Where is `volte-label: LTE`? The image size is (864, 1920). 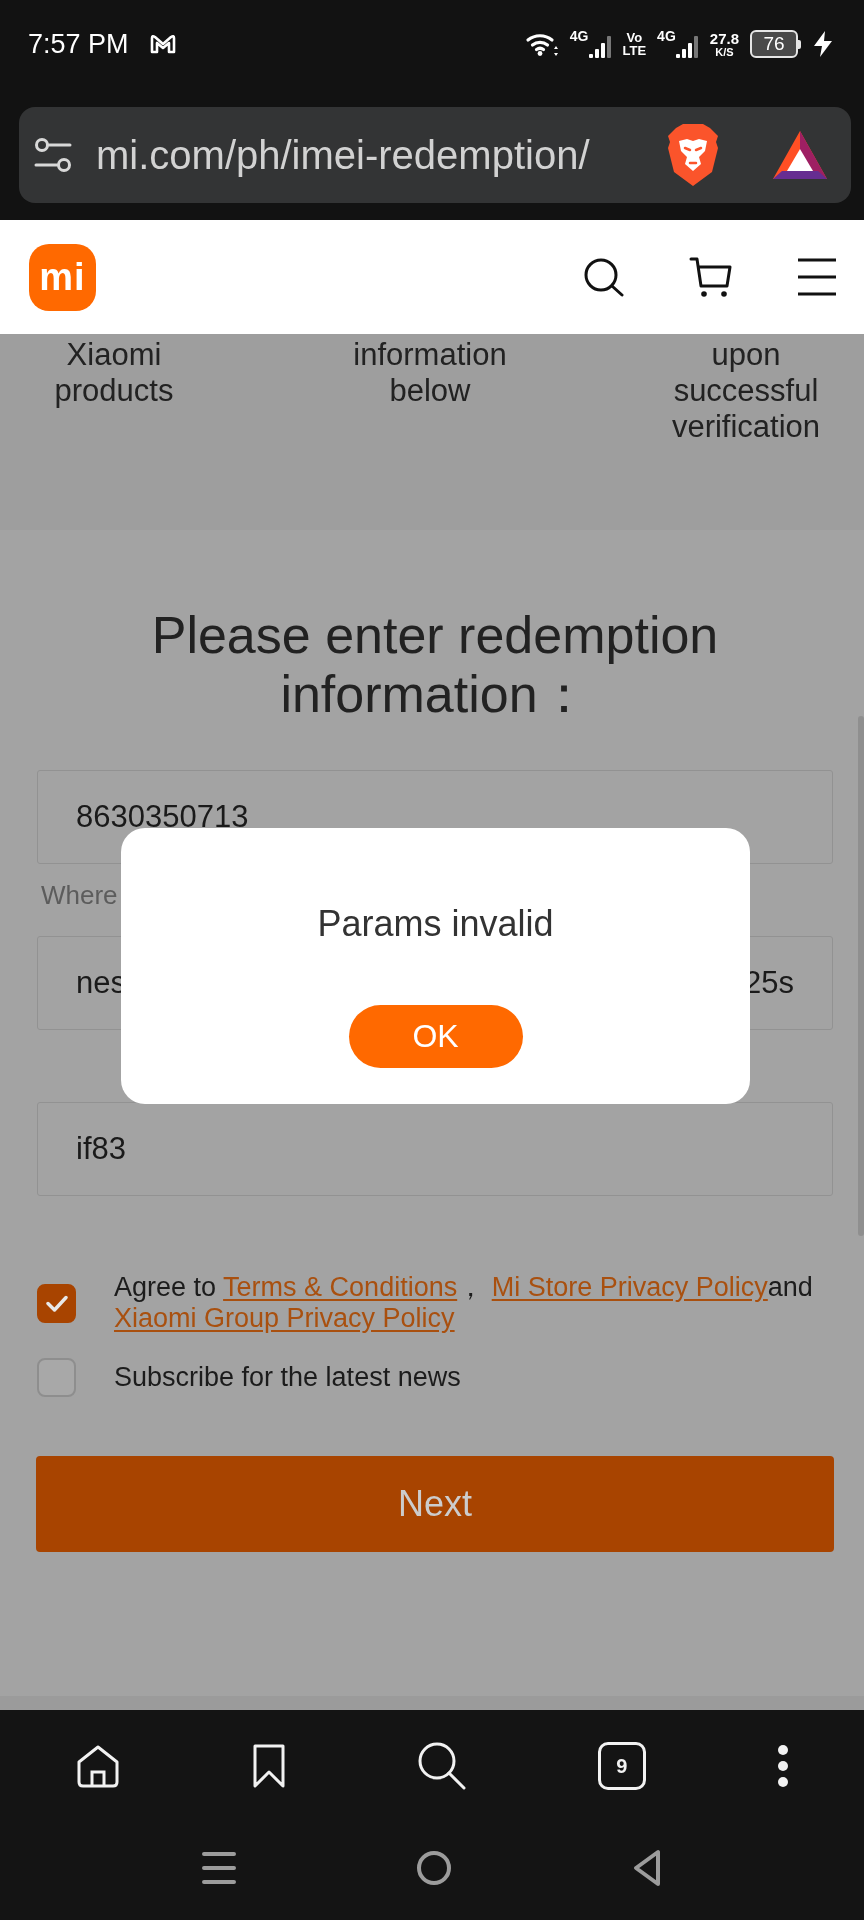 volte-label: LTE is located at coordinates (634, 50).